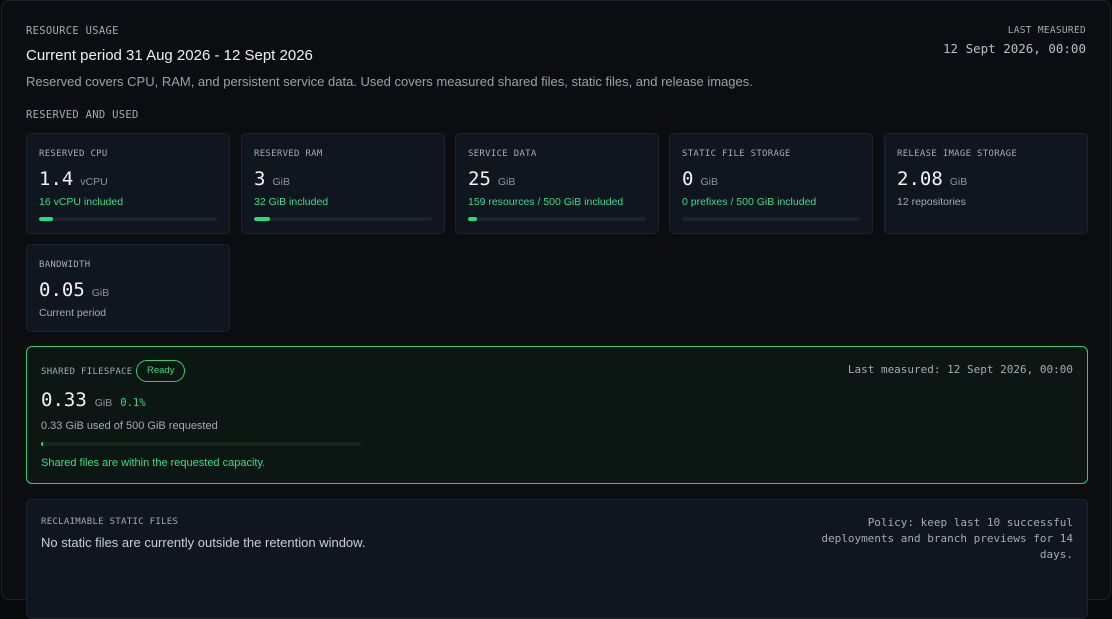  Describe the element at coordinates (128, 288) in the screenshot. I see `card-bandwidth: BANDWIDTH 0.05 GiB Current period` at that location.